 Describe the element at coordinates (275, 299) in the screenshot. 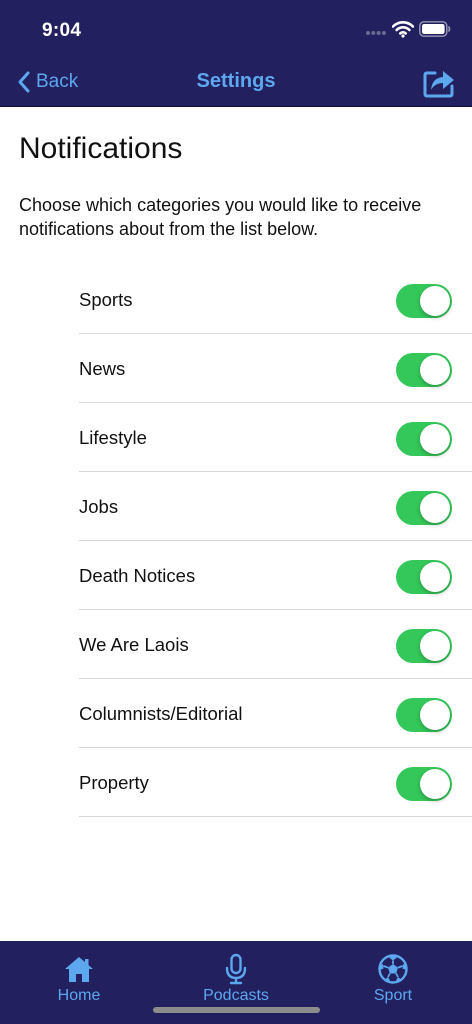

I see `list-item: Sports` at that location.